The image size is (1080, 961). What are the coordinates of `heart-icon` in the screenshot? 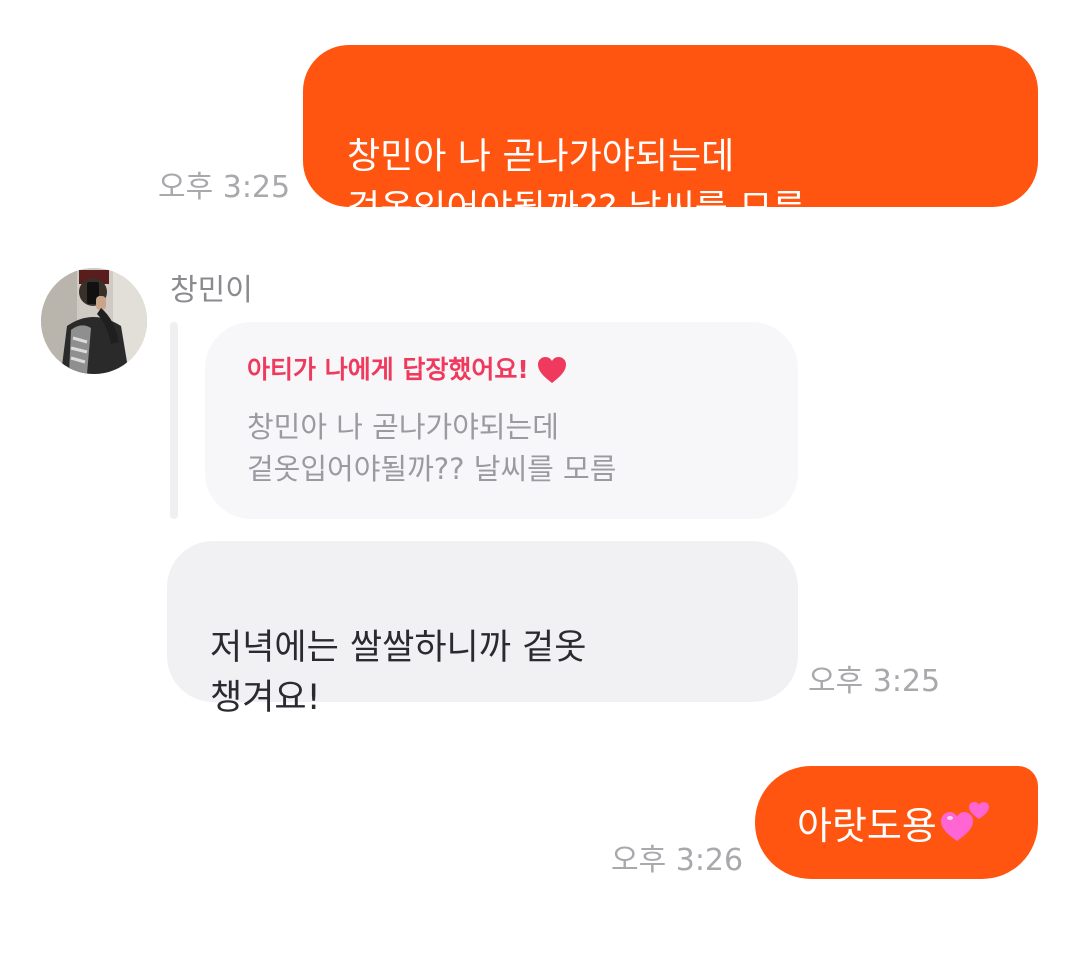 It's located at (551, 370).